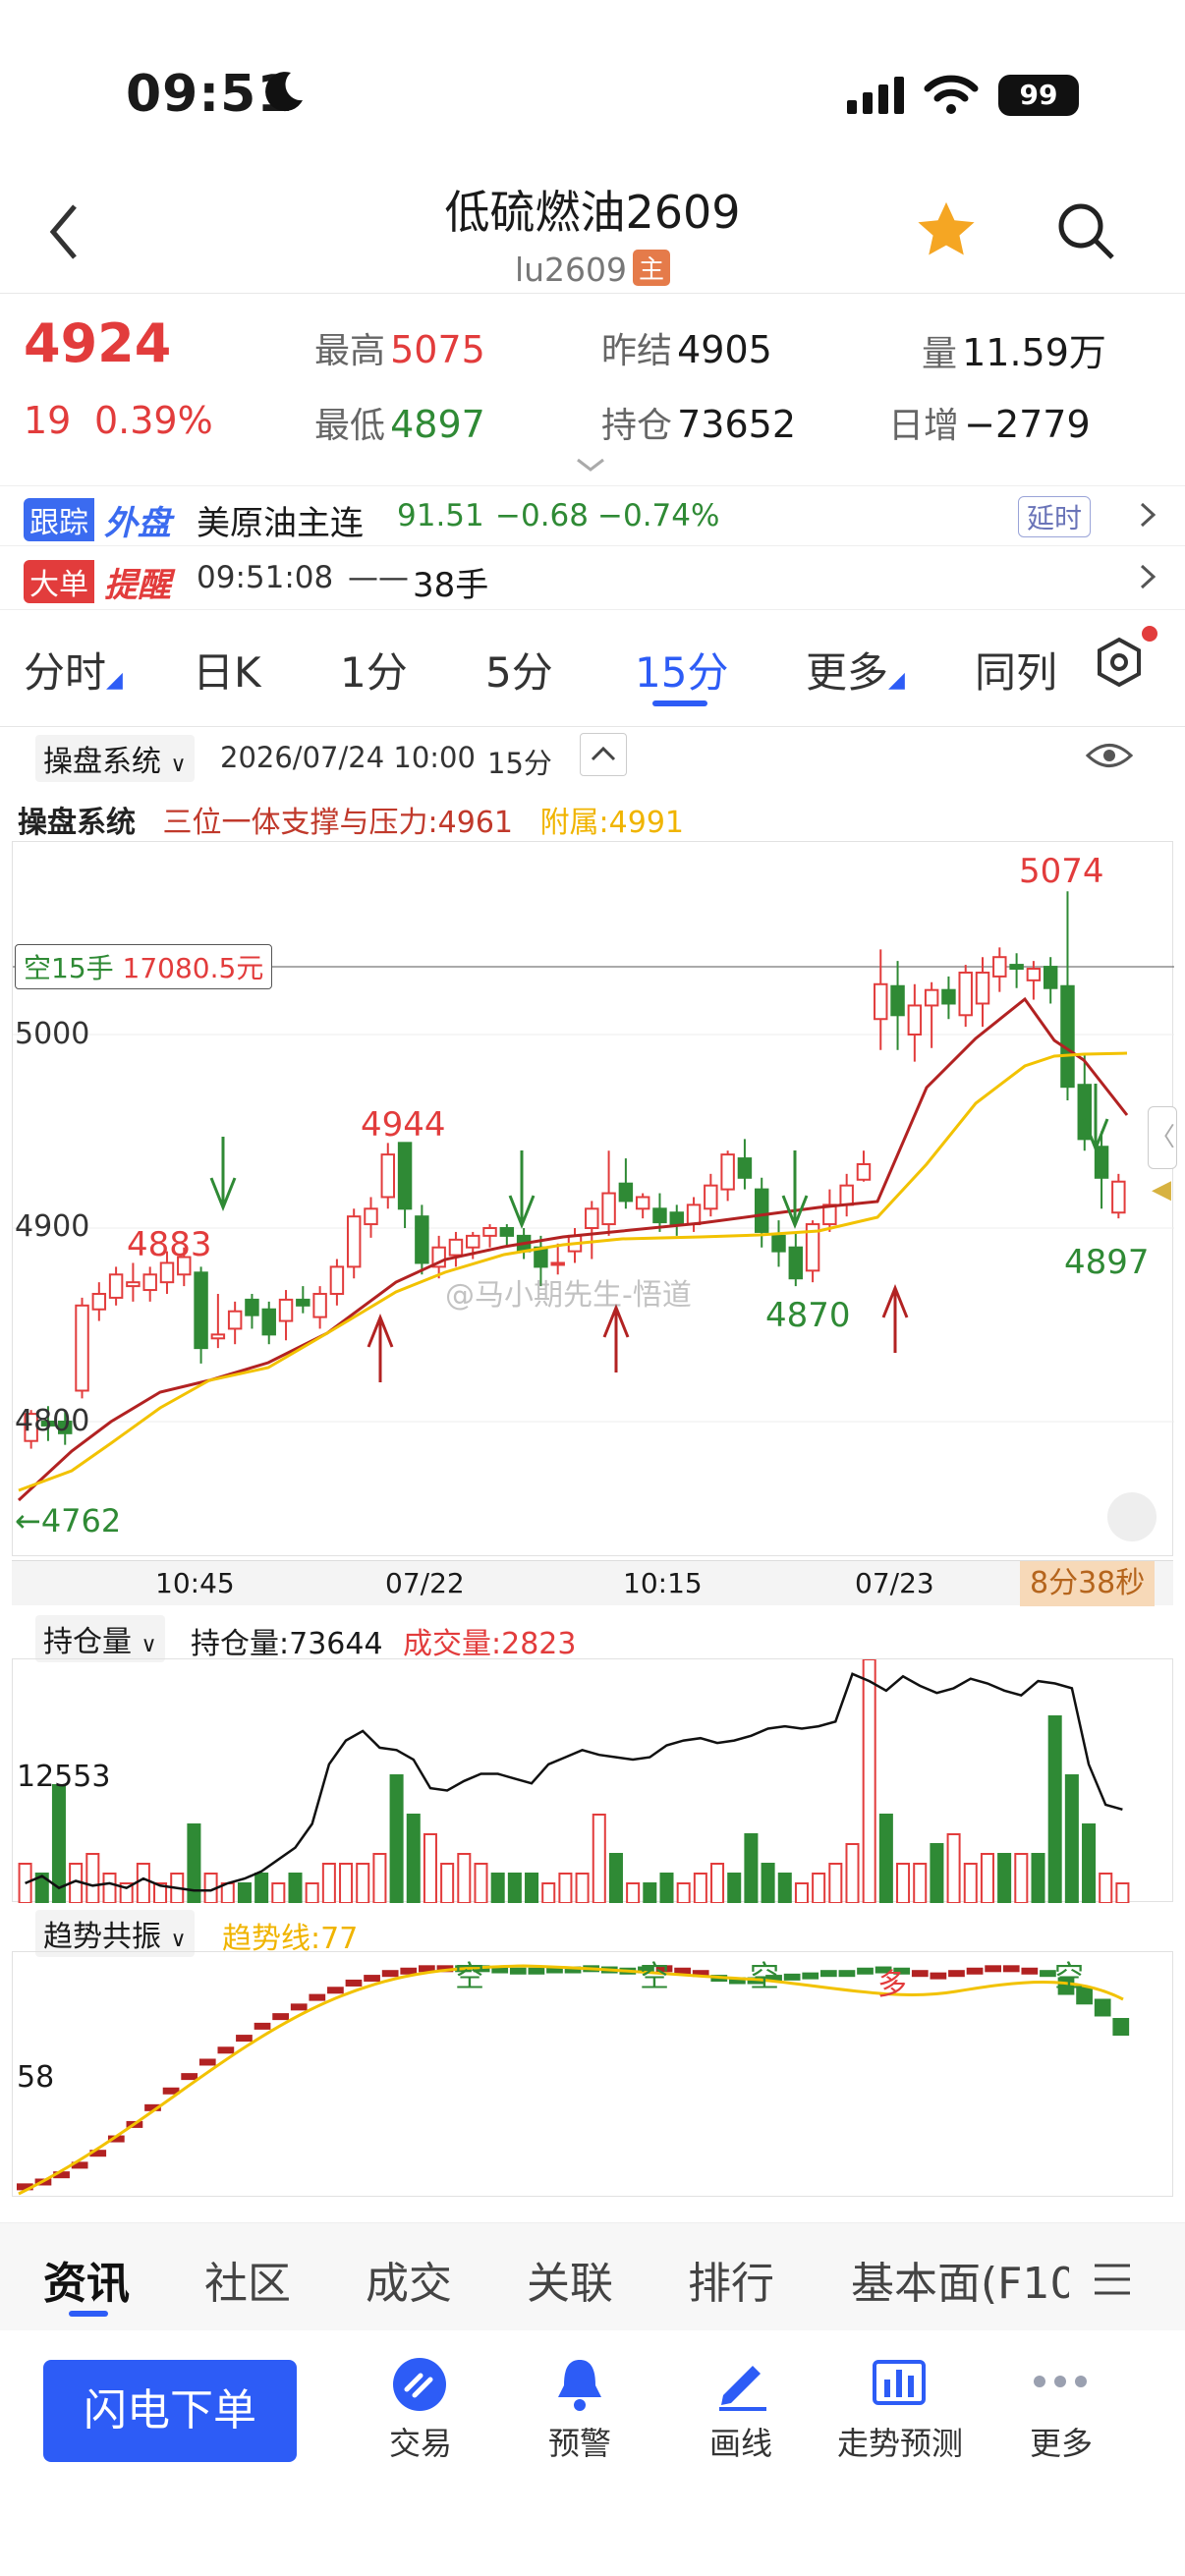  Describe the element at coordinates (1132, 1516) in the screenshot. I see `expand-corner-icon` at that location.